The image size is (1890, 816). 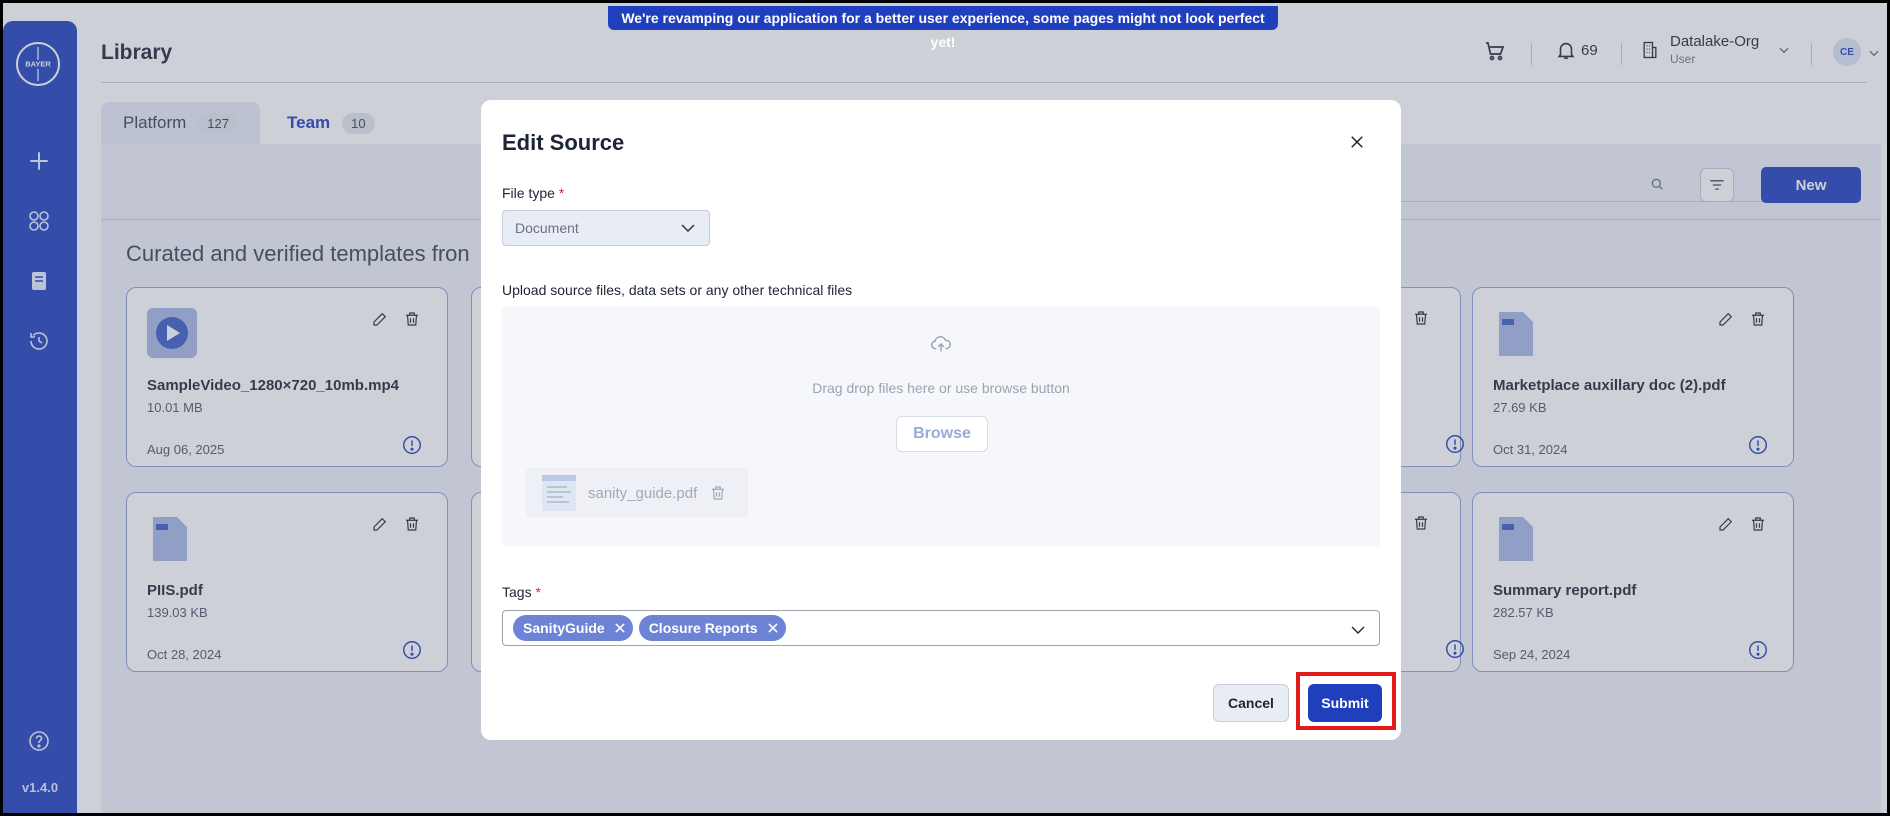 I want to click on close-button, so click(x=1357, y=142).